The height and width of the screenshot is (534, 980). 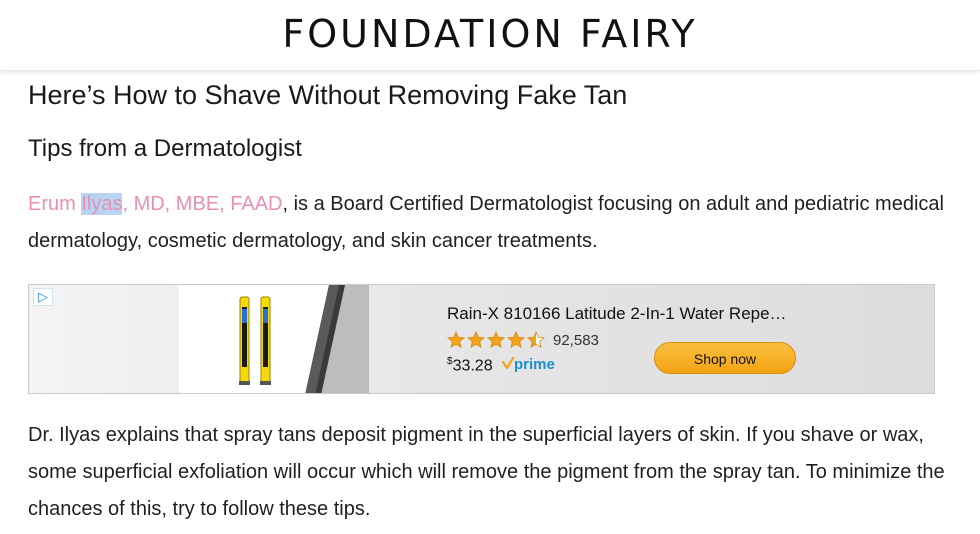 What do you see at coordinates (274, 339) in the screenshot?
I see `product-image` at bounding box center [274, 339].